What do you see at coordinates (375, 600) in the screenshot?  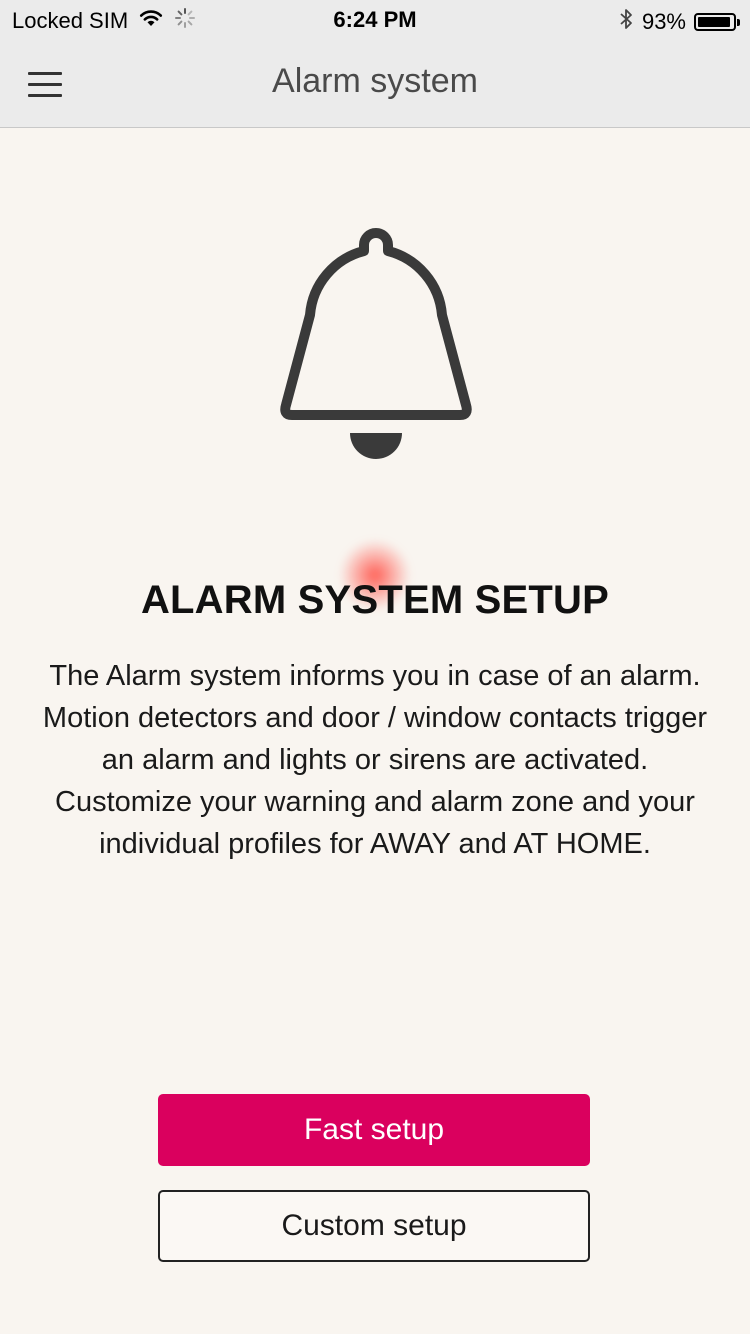 I see `setup-heading: ALARM SYSTEM SETUP` at bounding box center [375, 600].